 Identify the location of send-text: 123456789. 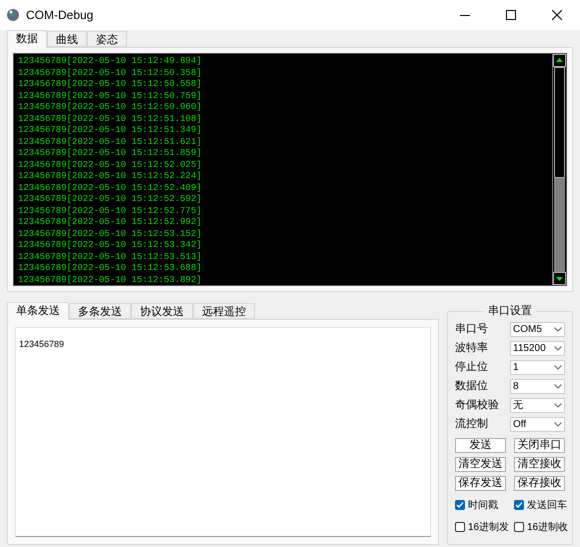
(41, 344).